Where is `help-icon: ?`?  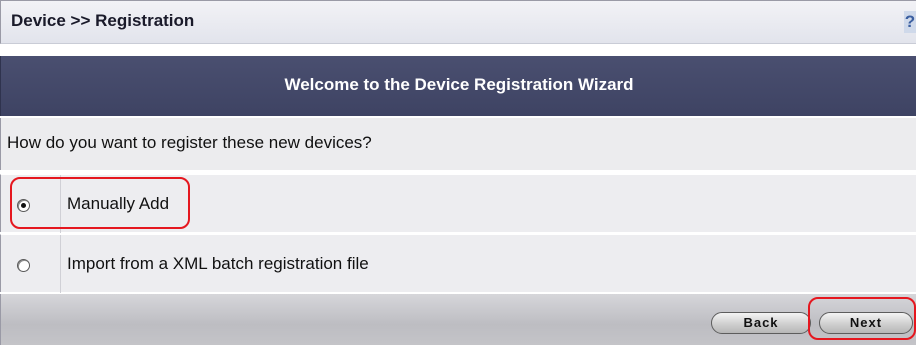 help-icon: ? is located at coordinates (910, 22).